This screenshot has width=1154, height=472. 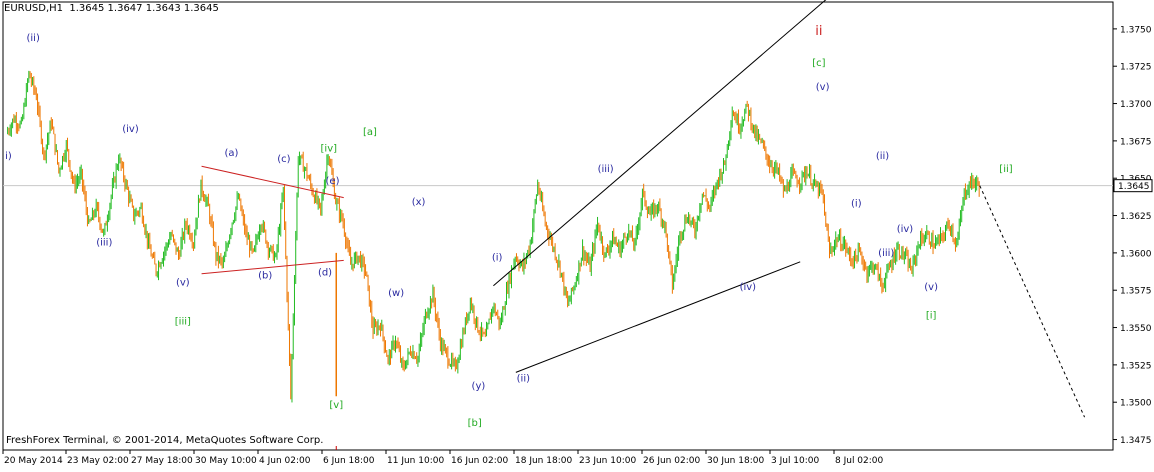 What do you see at coordinates (475, 423) in the screenshot?
I see `wave-label: [b]` at bounding box center [475, 423].